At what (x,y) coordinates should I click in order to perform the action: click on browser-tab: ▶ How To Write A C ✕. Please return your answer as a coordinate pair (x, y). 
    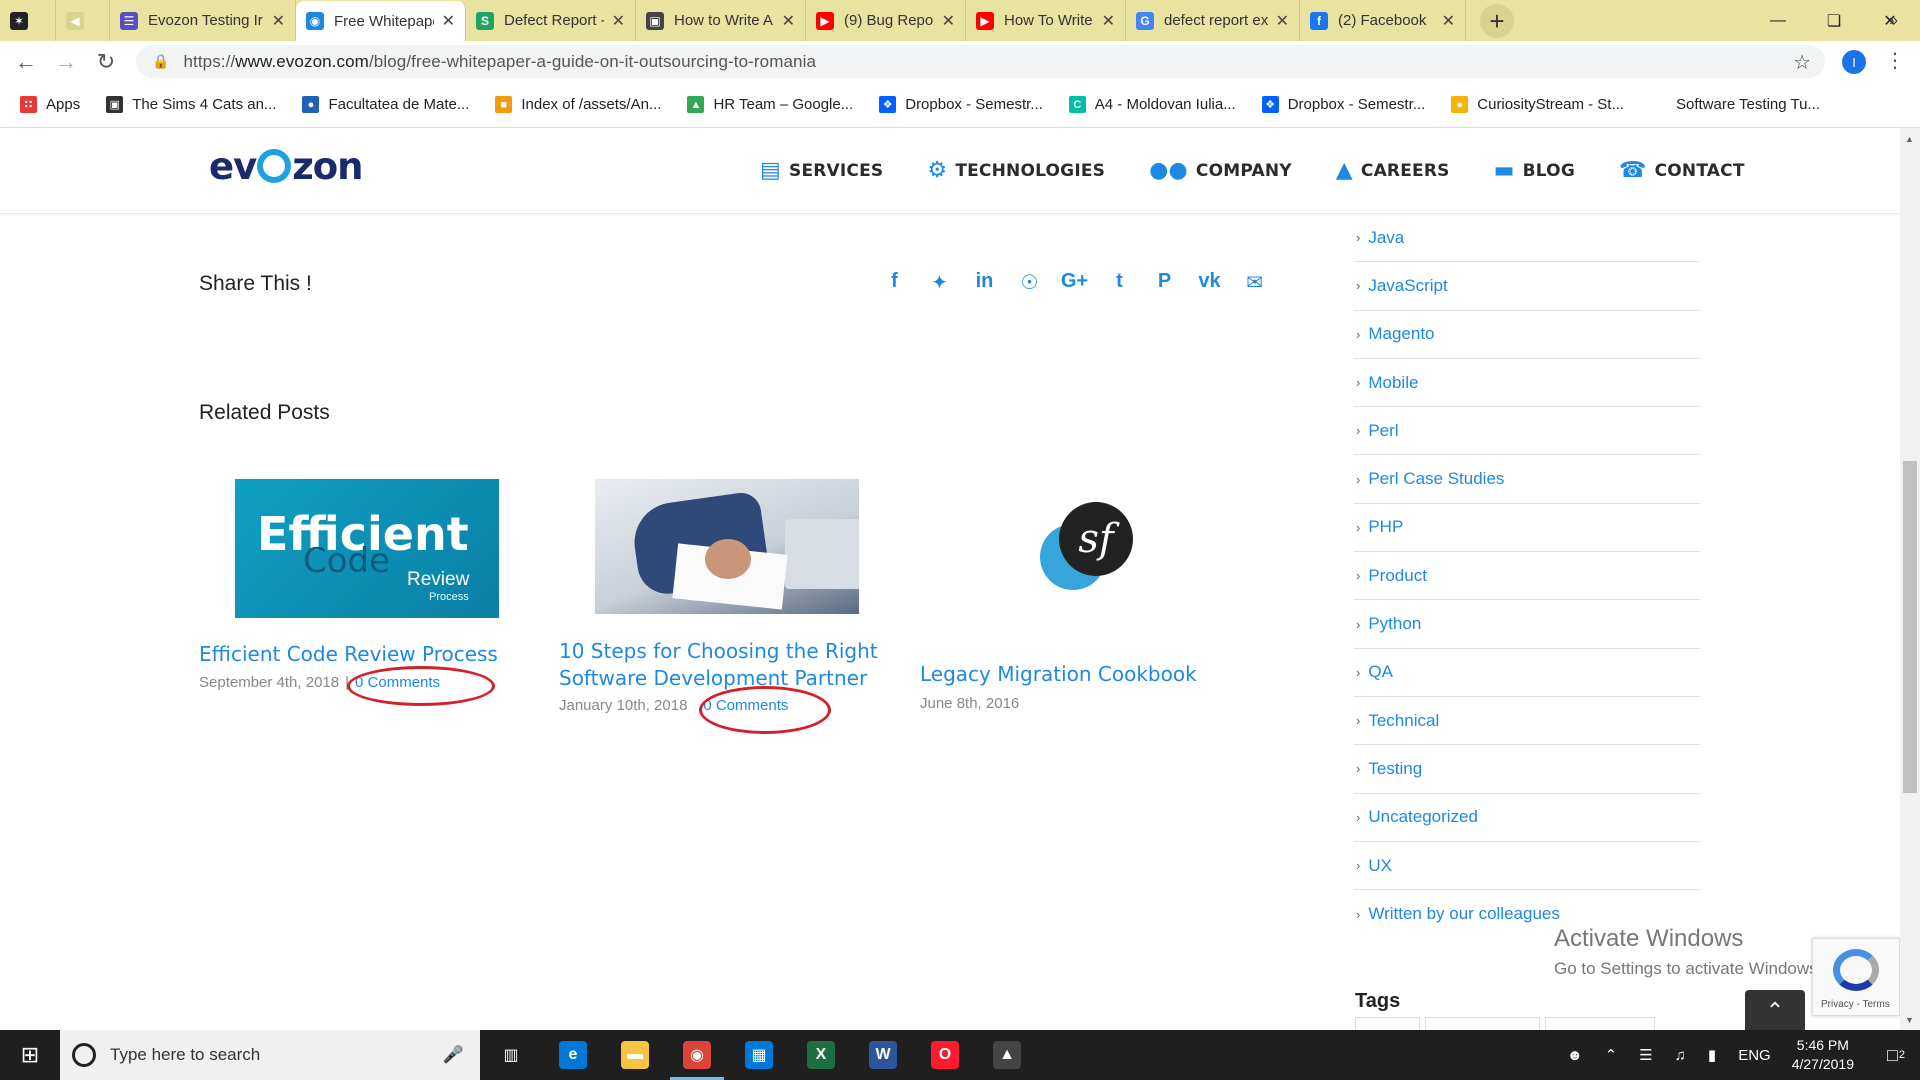
    Looking at the image, I should click on (1046, 20).